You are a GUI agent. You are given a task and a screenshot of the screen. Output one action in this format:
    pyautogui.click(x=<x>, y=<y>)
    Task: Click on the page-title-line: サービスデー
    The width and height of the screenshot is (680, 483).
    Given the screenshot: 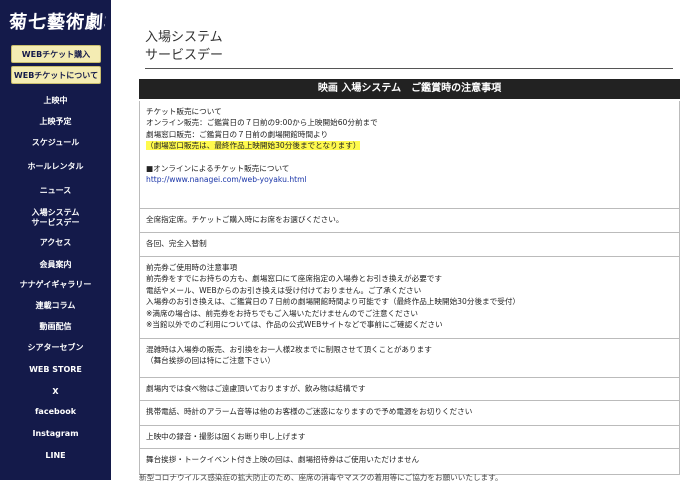 What is the action you would take?
    pyautogui.click(x=184, y=55)
    